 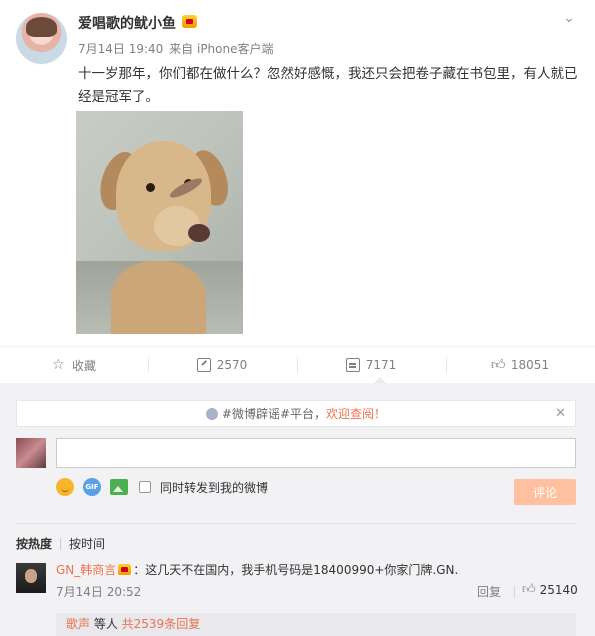 I want to click on repost-button: 2570, so click(x=222, y=365).